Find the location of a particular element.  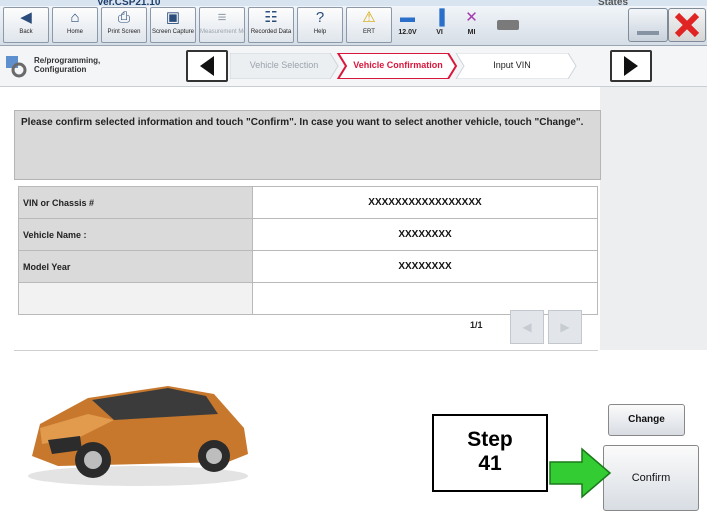

vin-value: XXXXXXXXXXXXXXXXX is located at coordinates (425, 202).